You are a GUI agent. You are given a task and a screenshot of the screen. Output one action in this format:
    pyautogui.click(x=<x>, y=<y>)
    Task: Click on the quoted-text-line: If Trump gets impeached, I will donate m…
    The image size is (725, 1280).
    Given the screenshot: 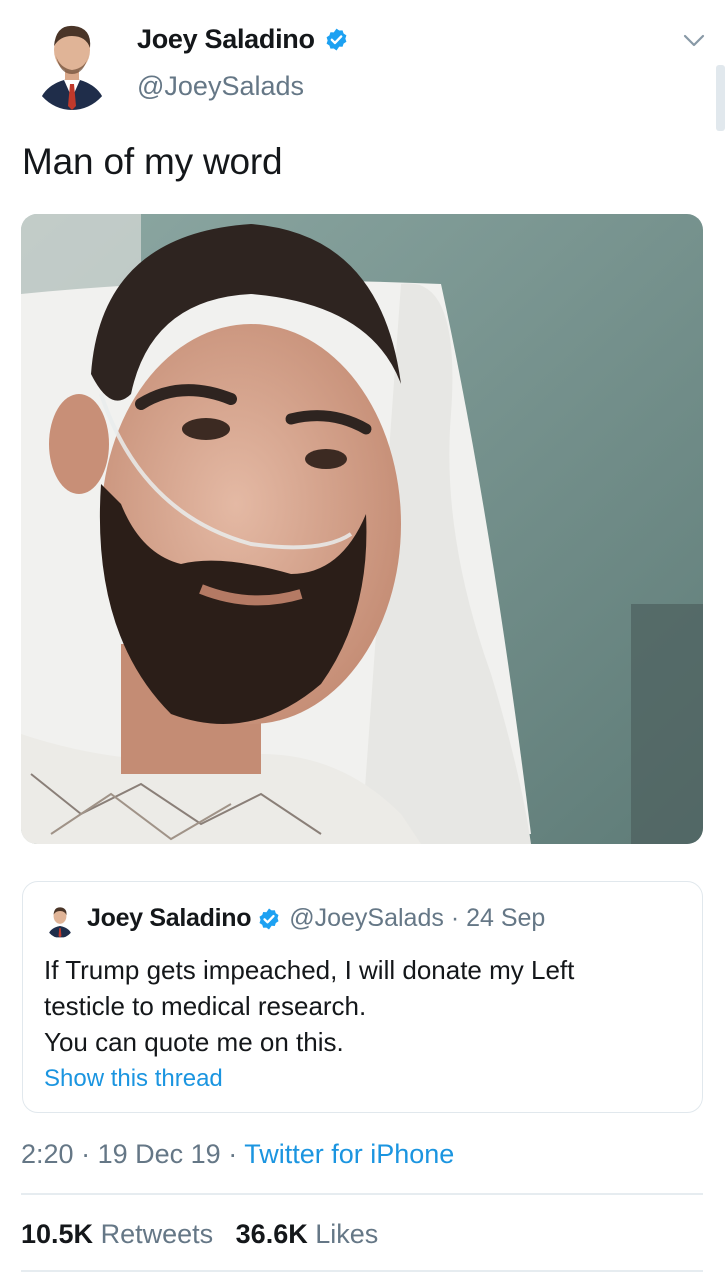 What is the action you would take?
    pyautogui.click(x=309, y=970)
    